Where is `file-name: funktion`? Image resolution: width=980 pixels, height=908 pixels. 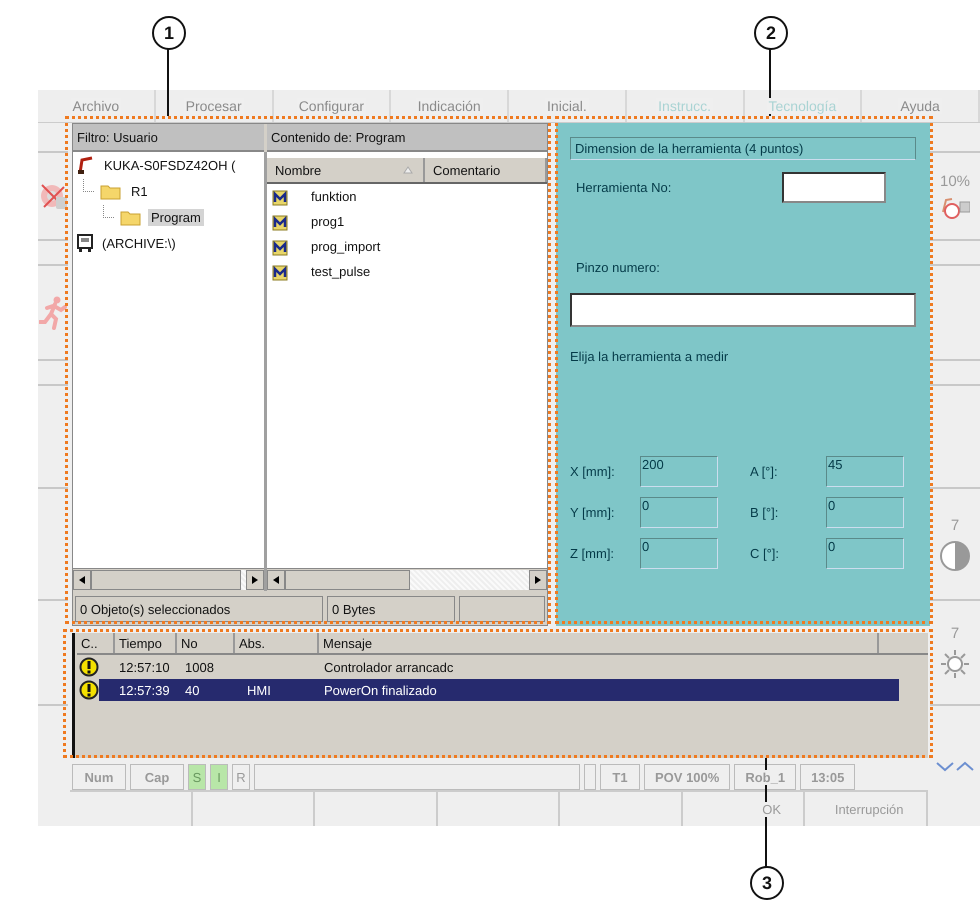 file-name: funktion is located at coordinates (334, 196).